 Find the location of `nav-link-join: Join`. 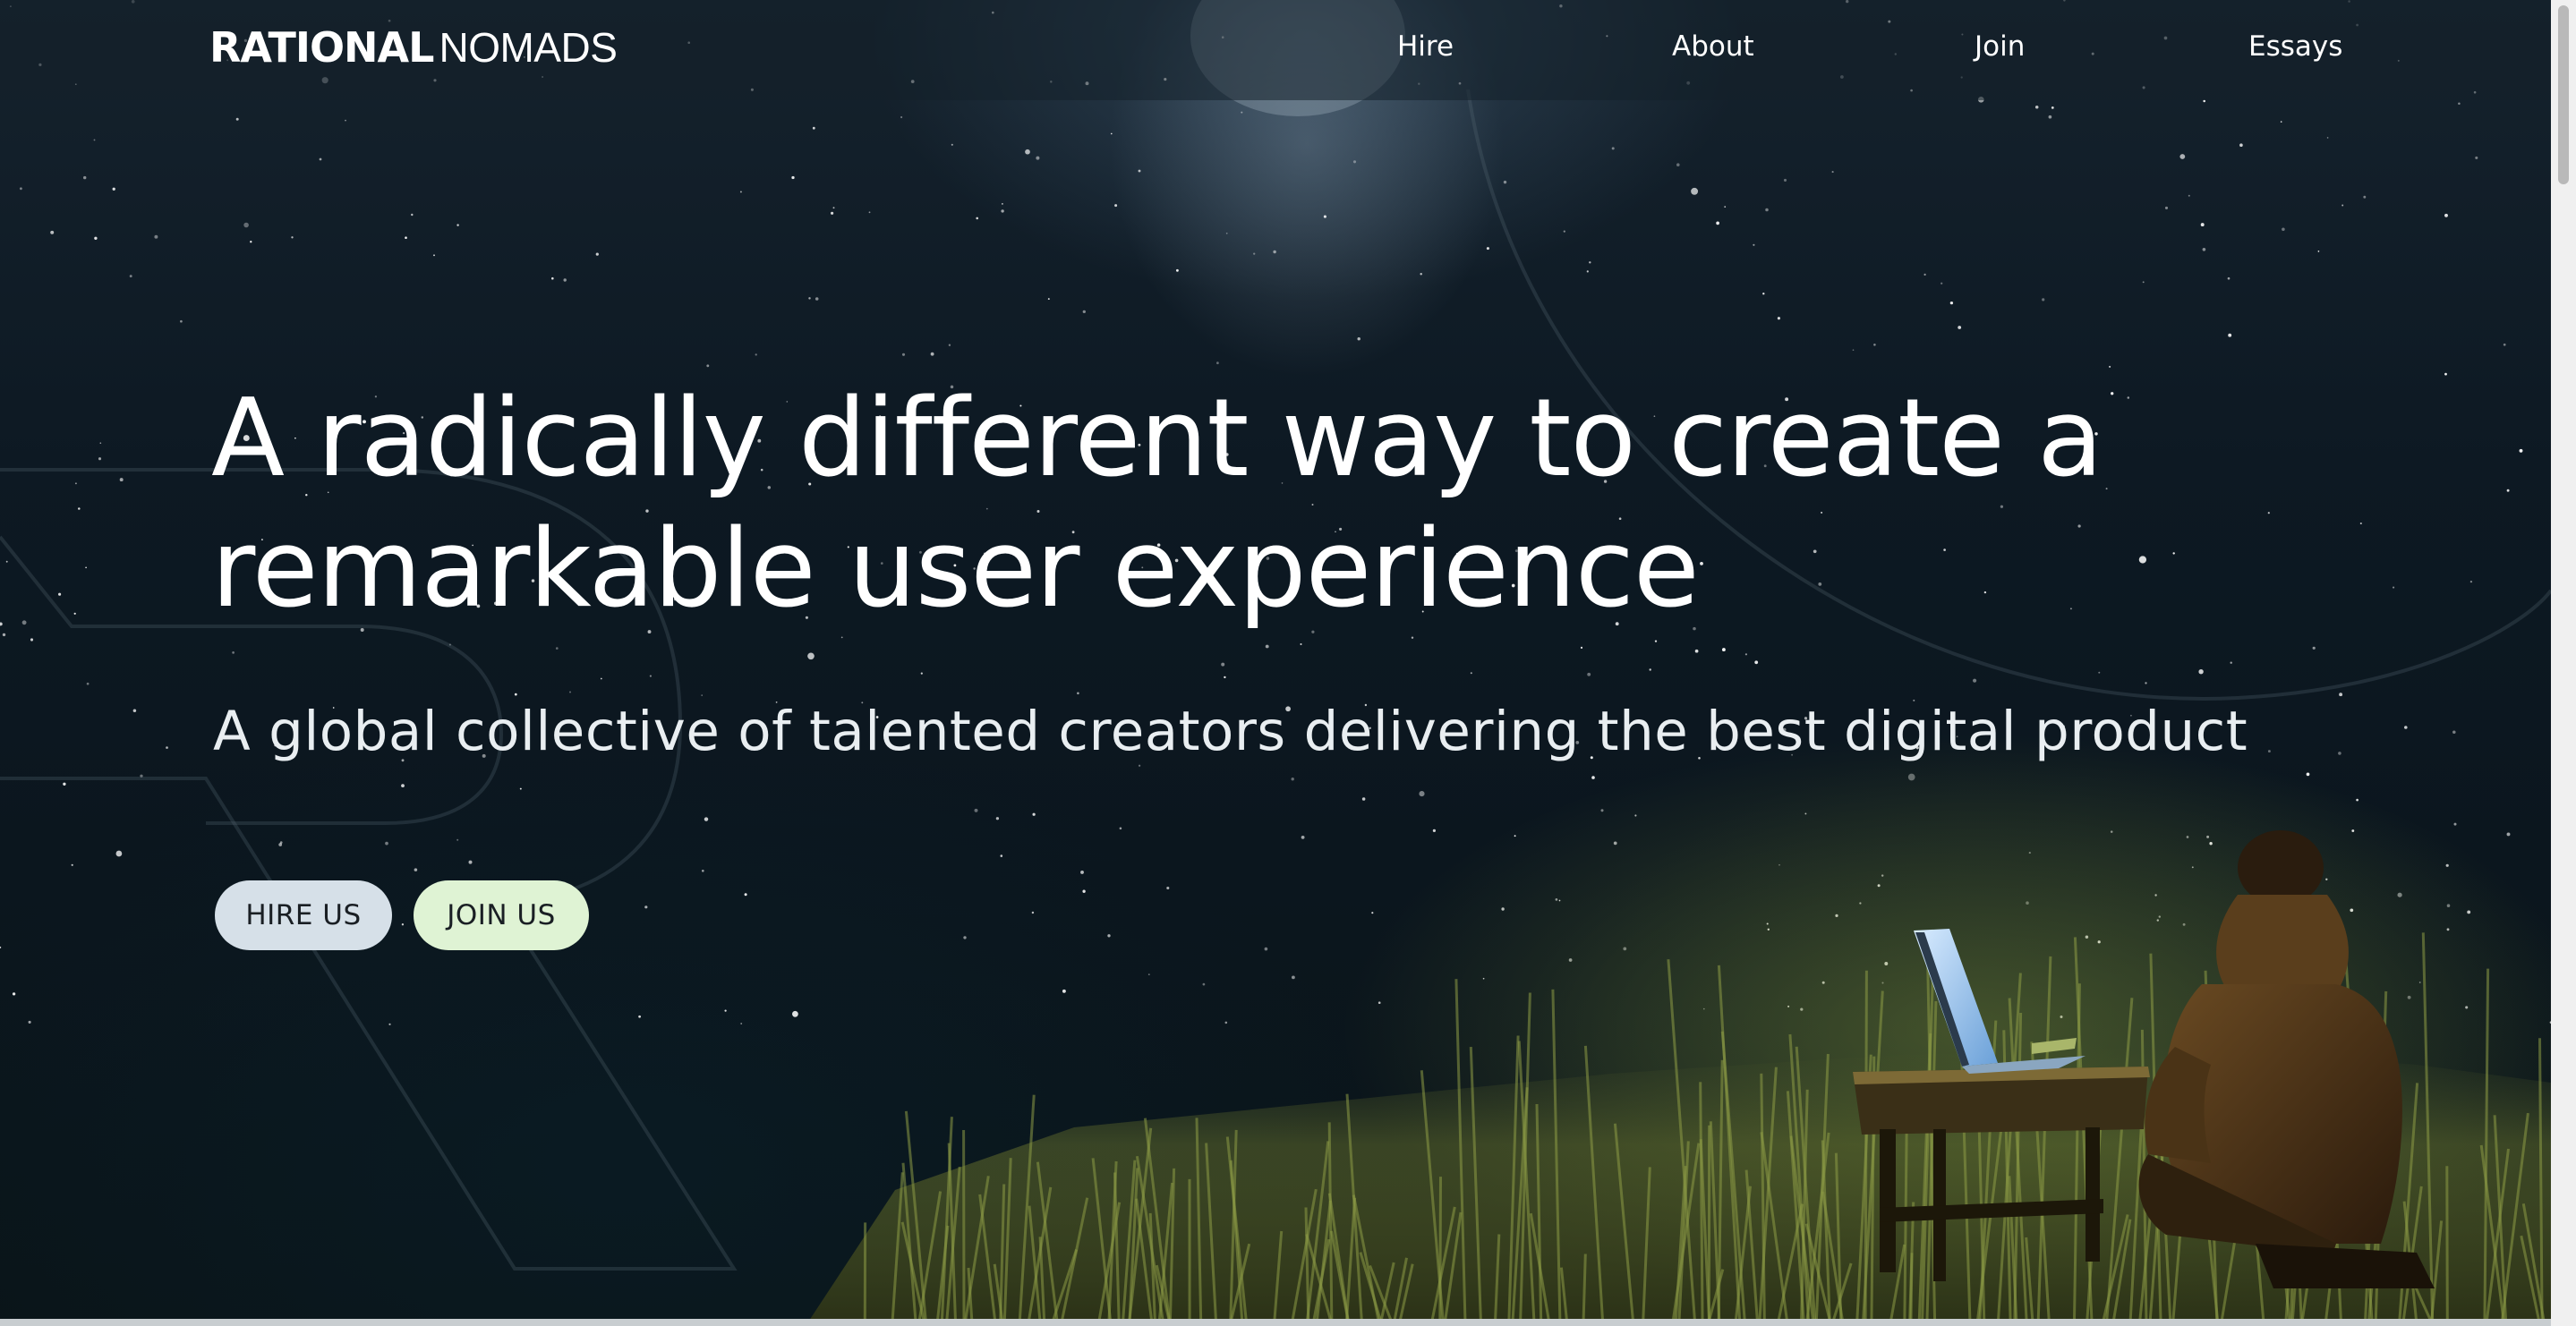

nav-link-join: Join is located at coordinates (2000, 46).